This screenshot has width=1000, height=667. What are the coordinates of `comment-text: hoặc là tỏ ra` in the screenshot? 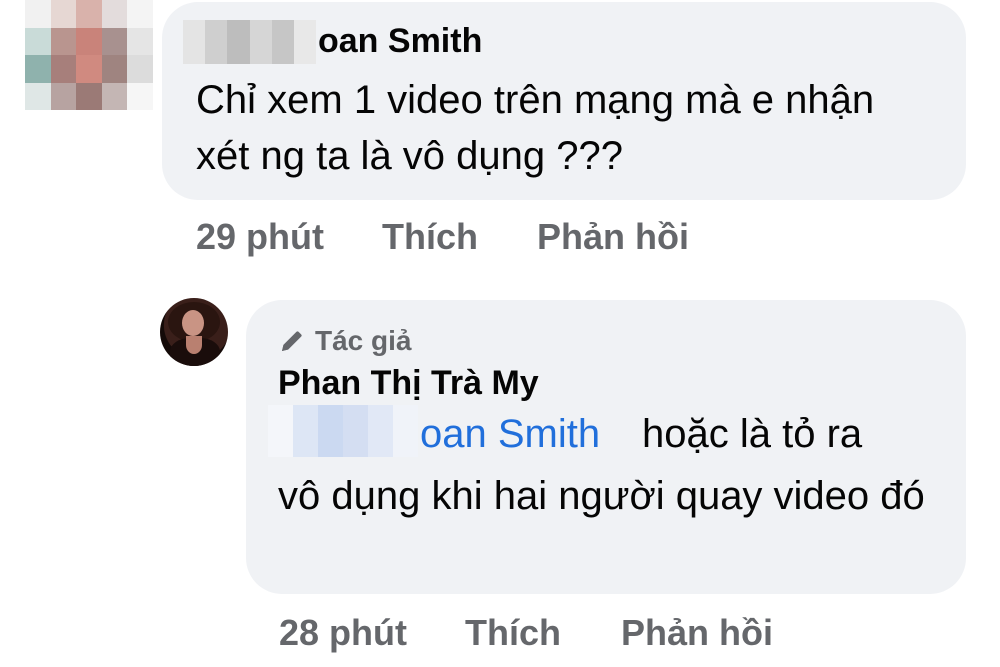 It's located at (752, 434).